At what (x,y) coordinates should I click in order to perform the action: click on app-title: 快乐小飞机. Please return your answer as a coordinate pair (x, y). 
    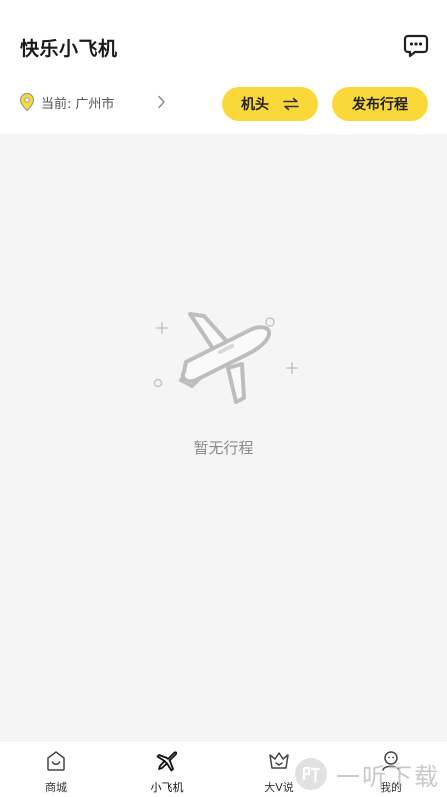
    Looking at the image, I should click on (69, 49).